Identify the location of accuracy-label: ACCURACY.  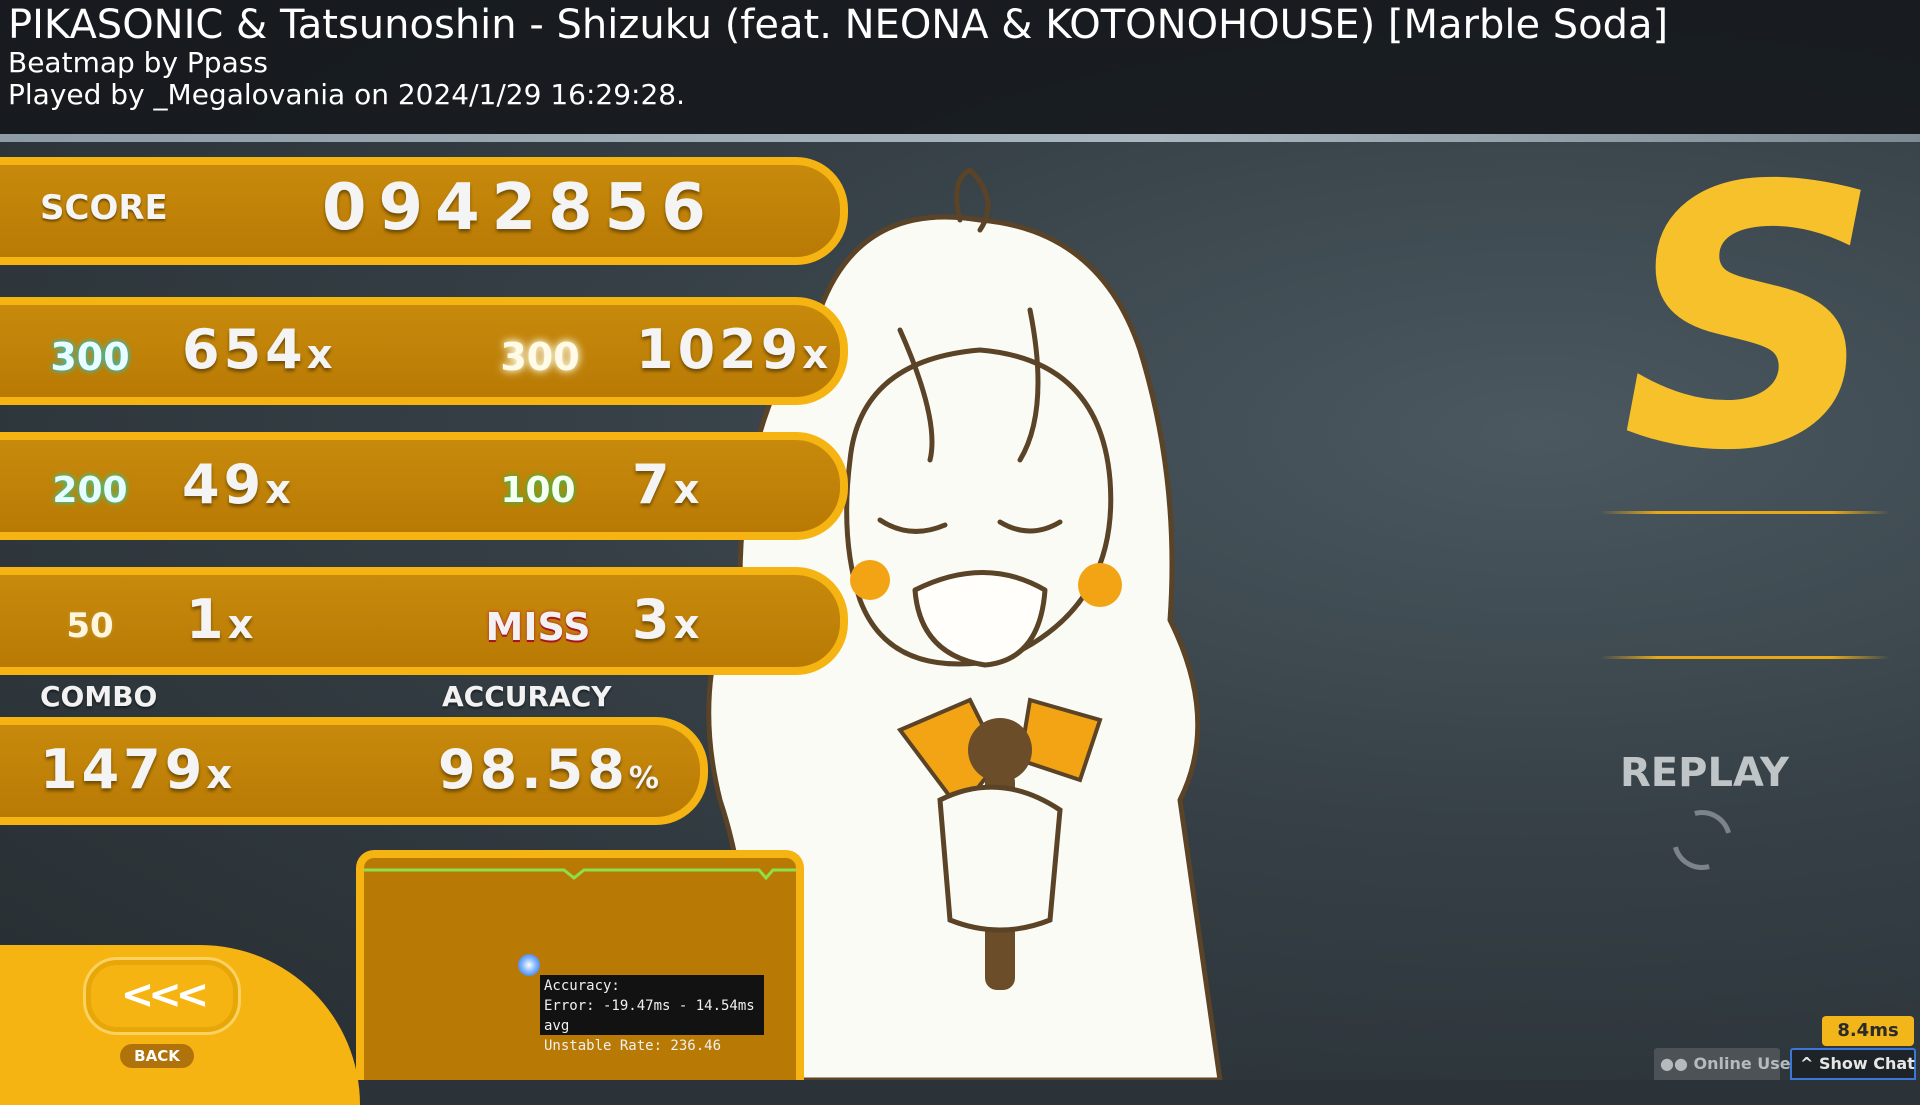
(527, 696).